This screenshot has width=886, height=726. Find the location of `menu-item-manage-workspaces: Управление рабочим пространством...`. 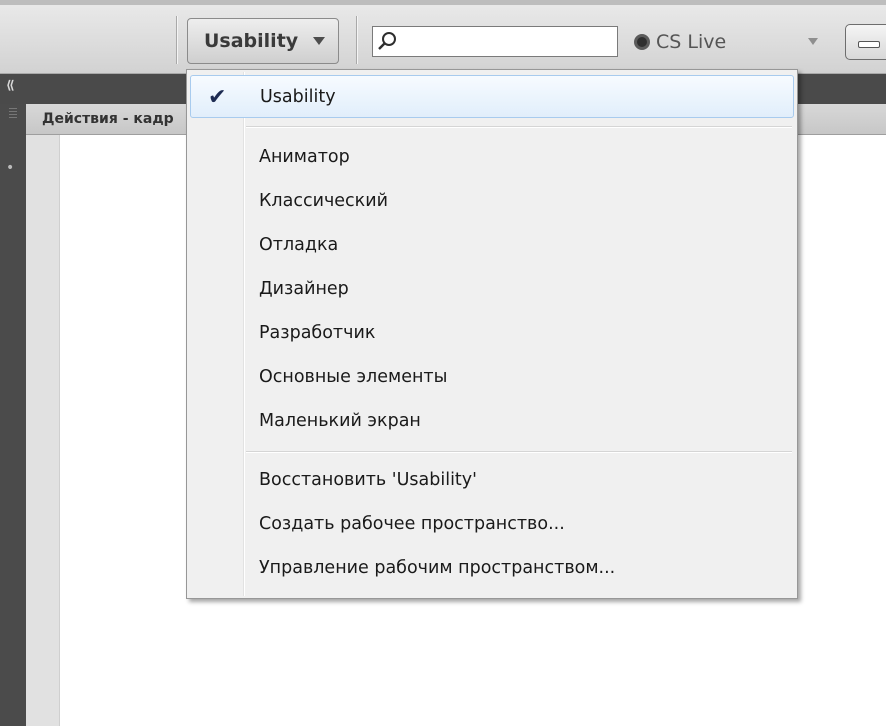

menu-item-manage-workspaces: Управление рабочим пространством... is located at coordinates (492, 568).